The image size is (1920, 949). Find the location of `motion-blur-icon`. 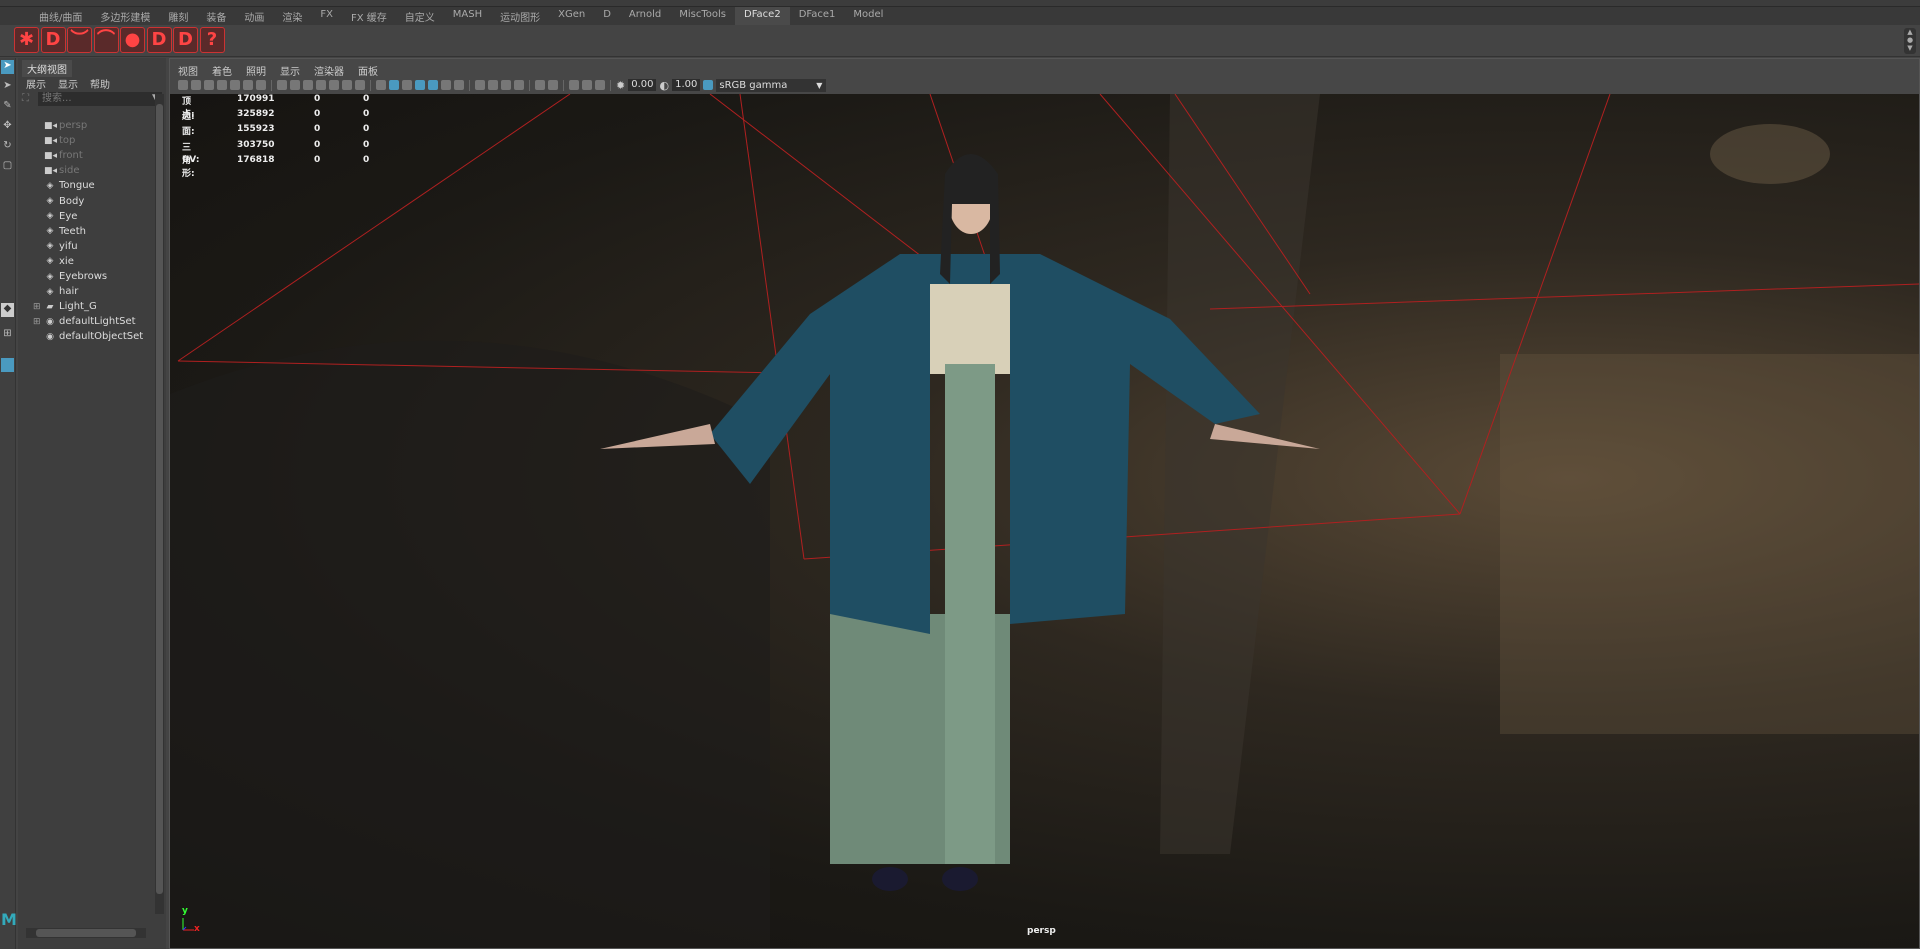

motion-blur-icon is located at coordinates (493, 85).